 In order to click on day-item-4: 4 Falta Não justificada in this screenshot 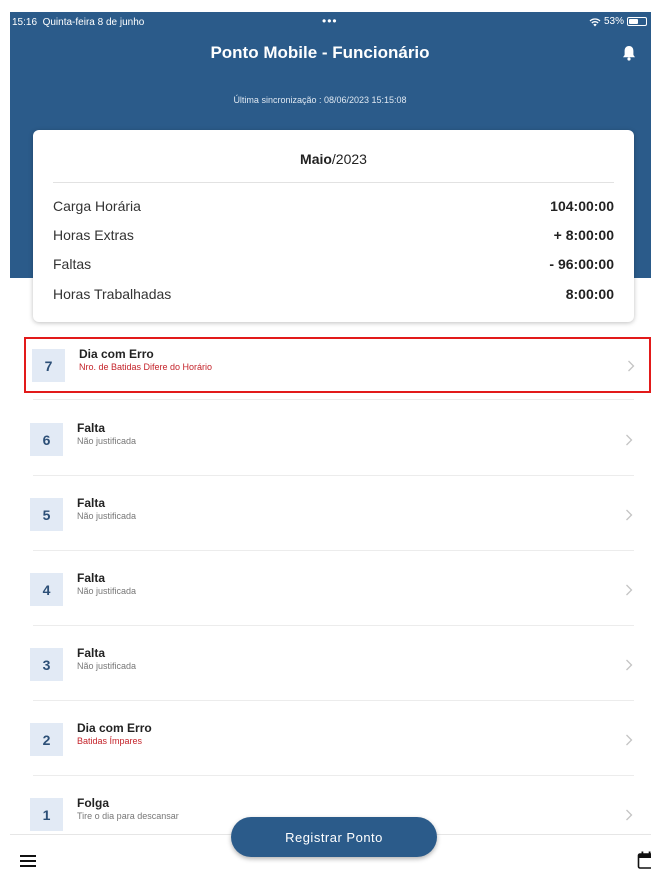, I will do `click(337, 591)`.